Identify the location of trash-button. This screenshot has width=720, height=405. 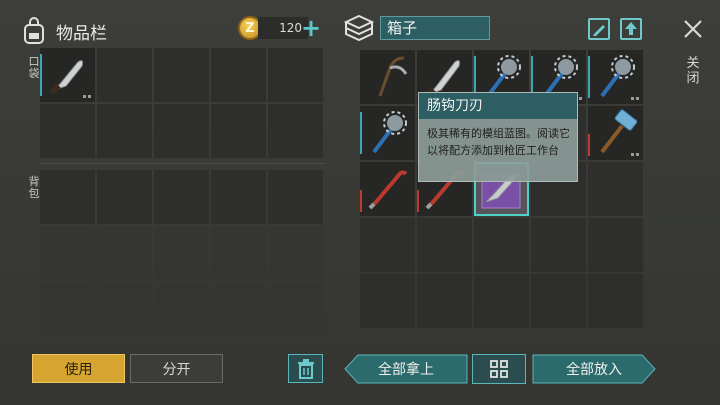
(305, 368).